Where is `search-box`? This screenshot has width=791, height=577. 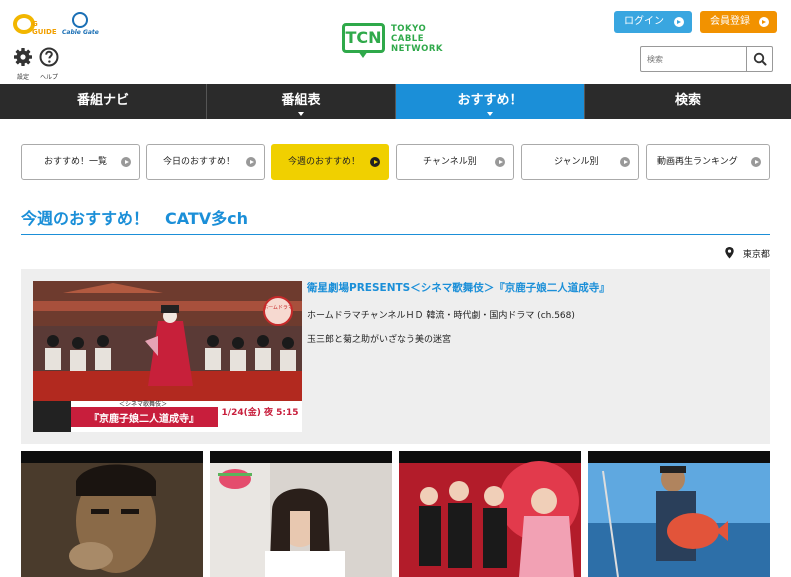 search-box is located at coordinates (706, 59).